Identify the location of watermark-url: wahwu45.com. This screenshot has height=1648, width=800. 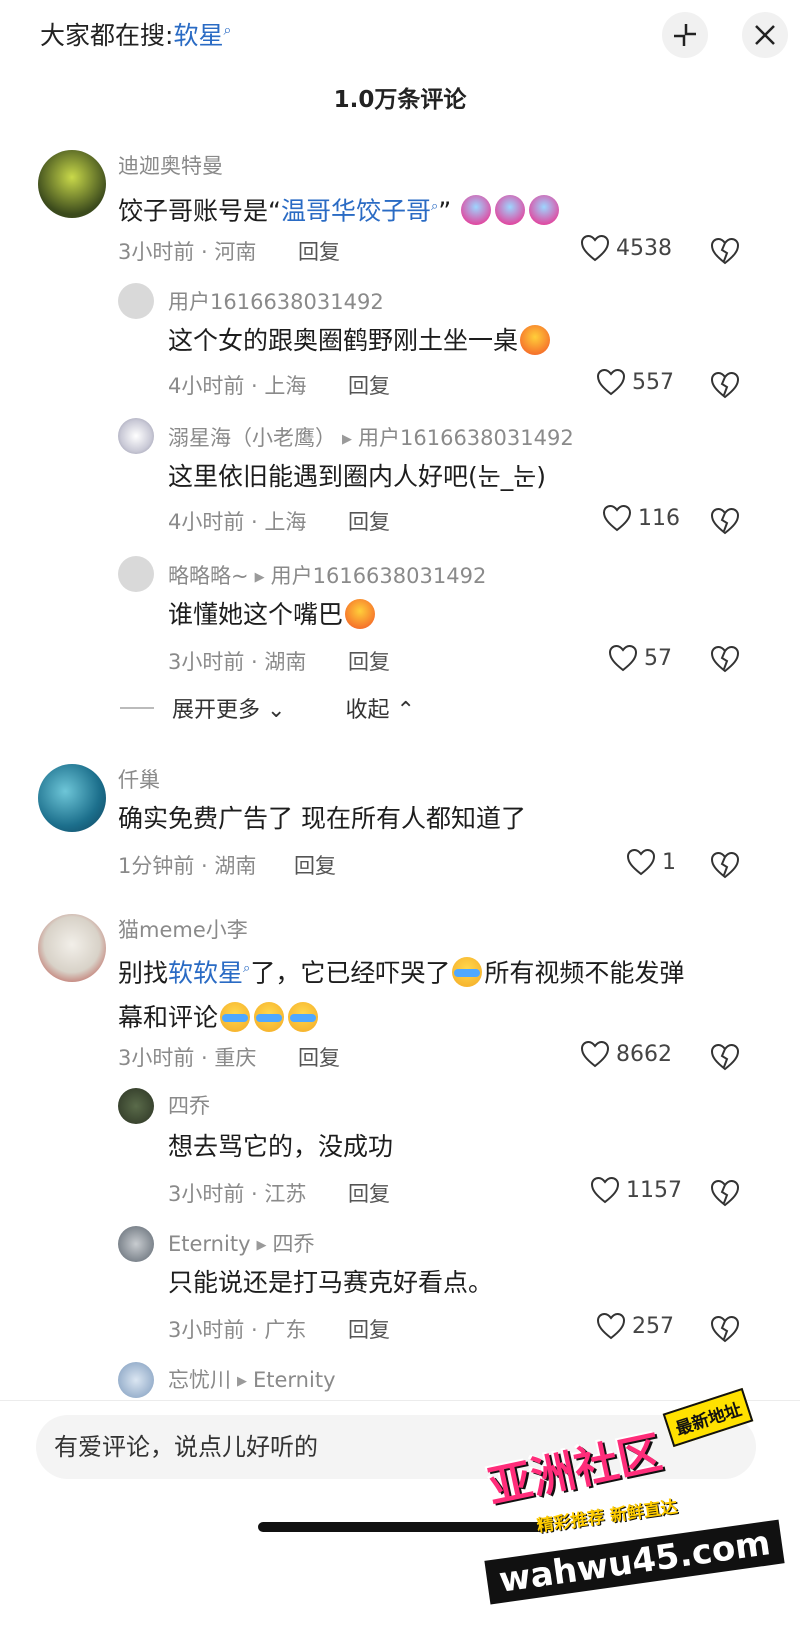
(634, 1562).